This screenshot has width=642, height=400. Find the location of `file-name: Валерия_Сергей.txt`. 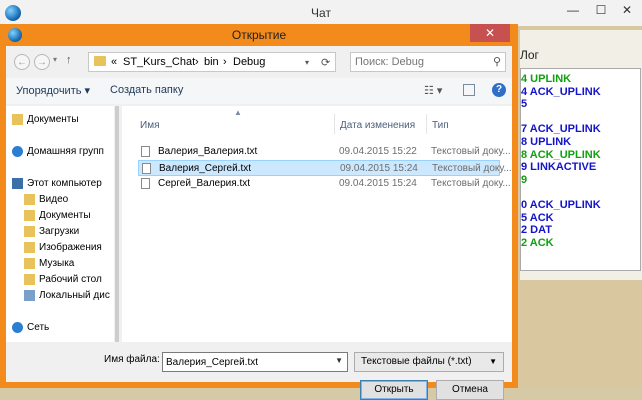

file-name: Валерия_Сергей.txt is located at coordinates (205, 168).